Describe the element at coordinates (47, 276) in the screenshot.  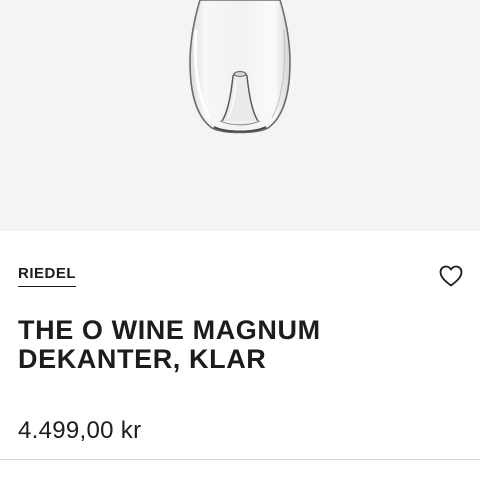
I see `brand-link: RIEDEL` at that location.